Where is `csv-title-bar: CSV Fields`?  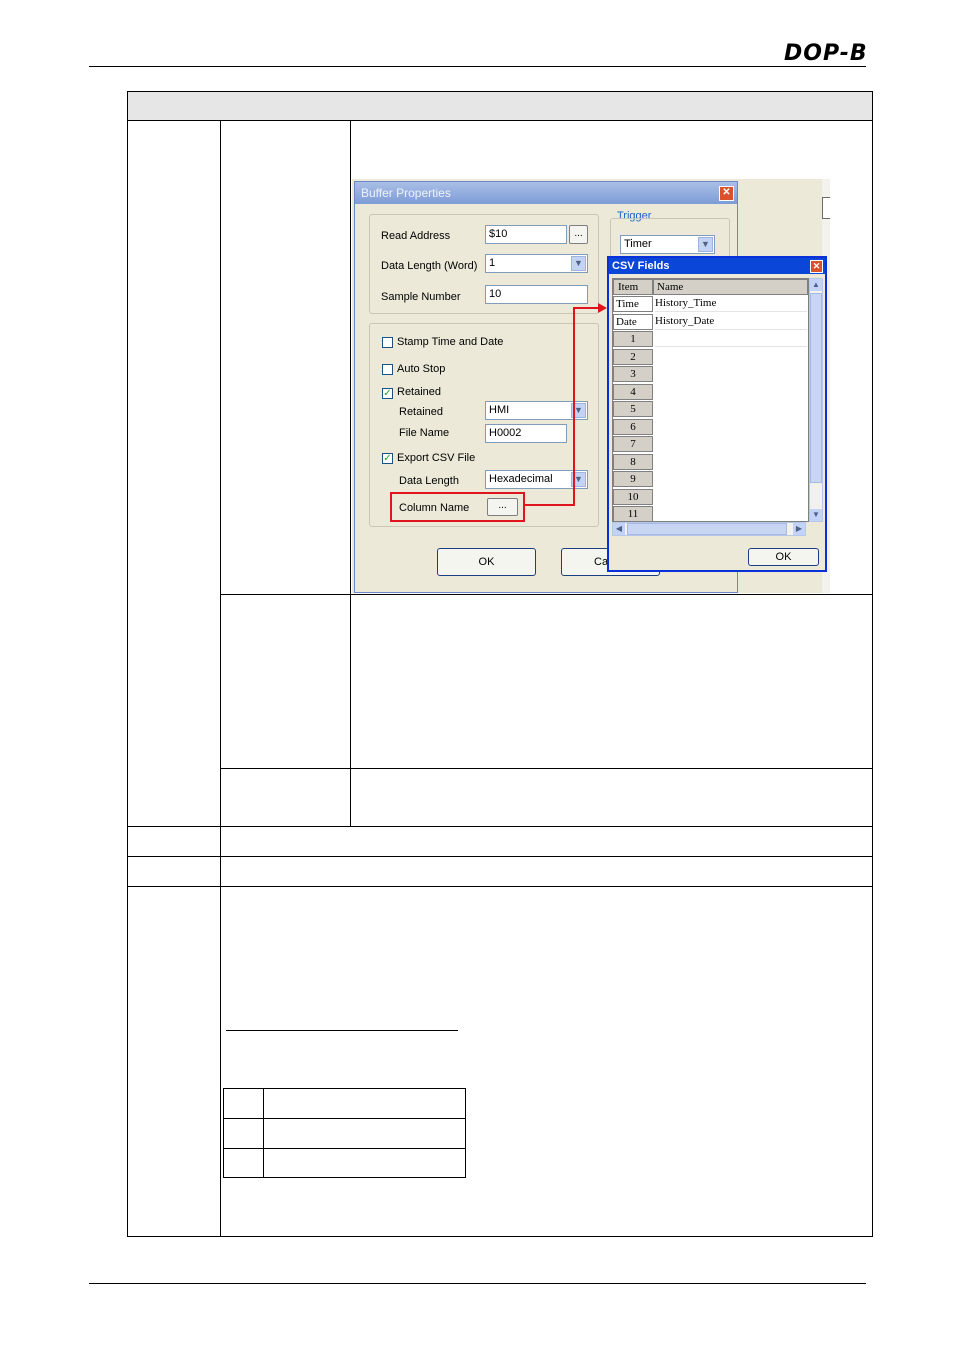 csv-title-bar: CSV Fields is located at coordinates (717, 266).